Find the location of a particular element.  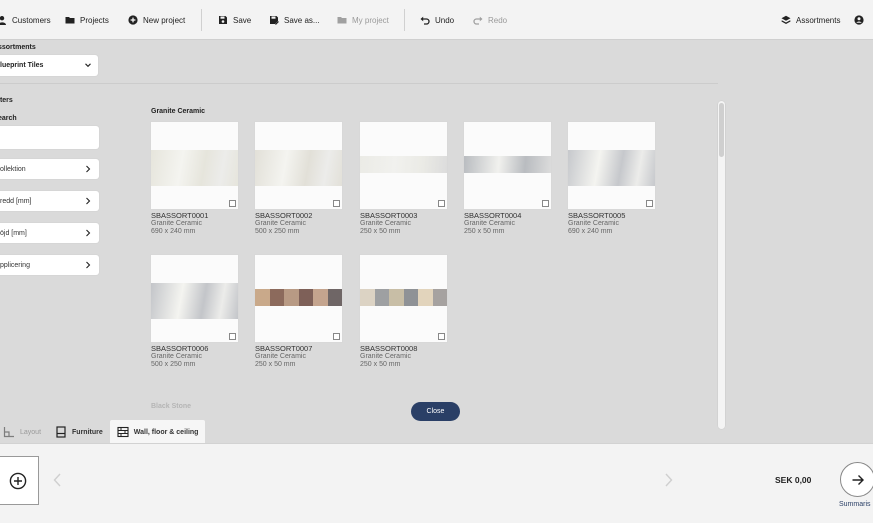

undo-label: Undo is located at coordinates (445, 20).